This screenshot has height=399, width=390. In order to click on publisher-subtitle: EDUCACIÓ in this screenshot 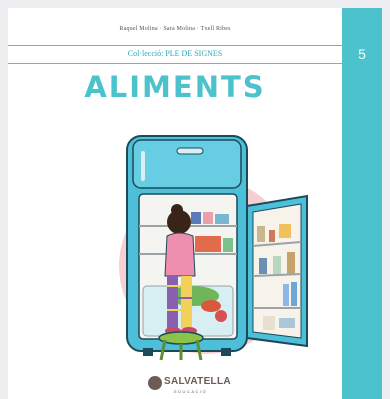, I will do `click(191, 391)`.